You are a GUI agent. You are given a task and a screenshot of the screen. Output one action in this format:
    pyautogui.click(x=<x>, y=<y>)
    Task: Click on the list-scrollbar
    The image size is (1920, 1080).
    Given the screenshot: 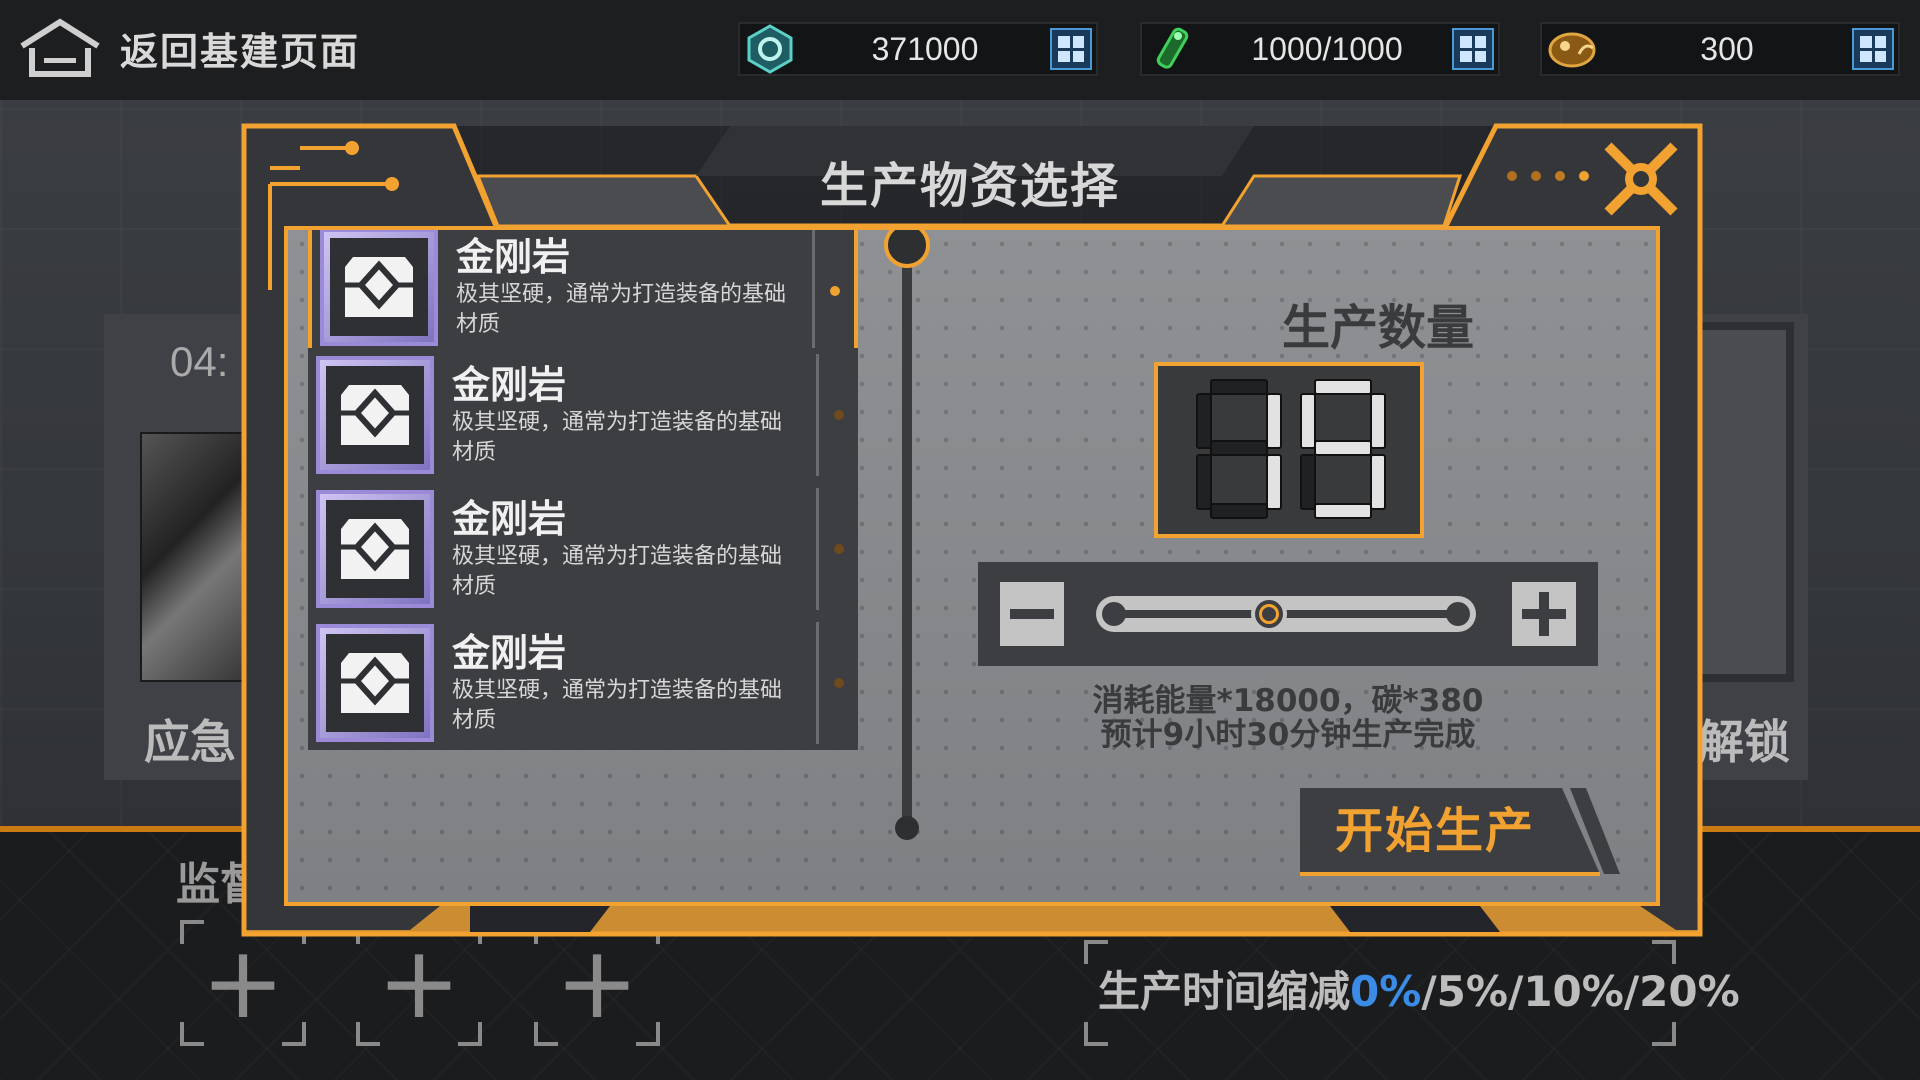 What is the action you would take?
    pyautogui.click(x=907, y=534)
    